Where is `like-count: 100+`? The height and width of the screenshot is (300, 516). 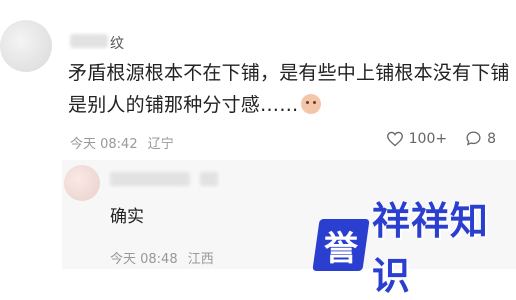
like-count: 100+ is located at coordinates (428, 138).